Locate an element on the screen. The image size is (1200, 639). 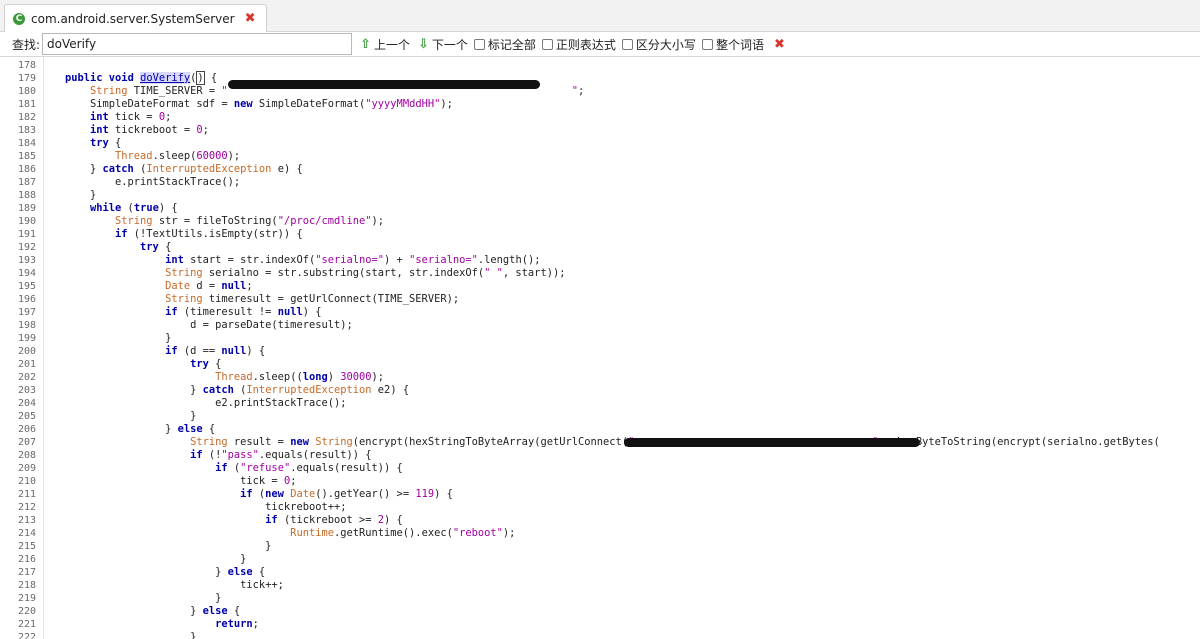
code-line: } catch (InterruptedException e) { is located at coordinates (196, 169).